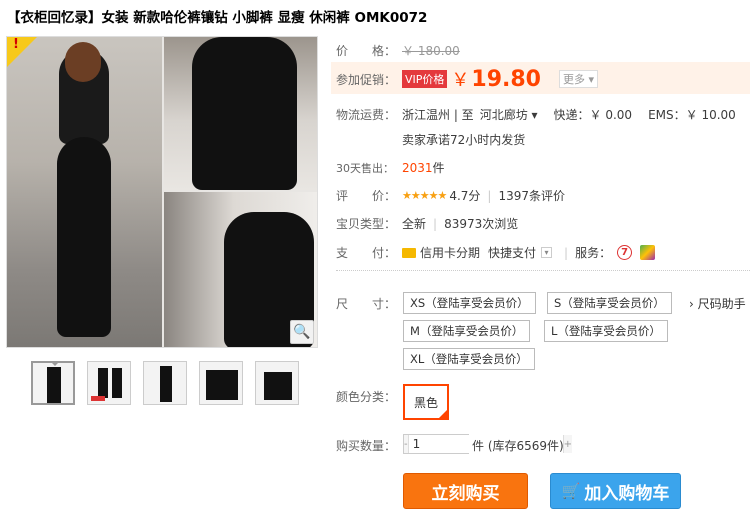 The width and height of the screenshot is (755, 523). Describe the element at coordinates (366, 397) in the screenshot. I see `color-label: 颜色分类：` at that location.